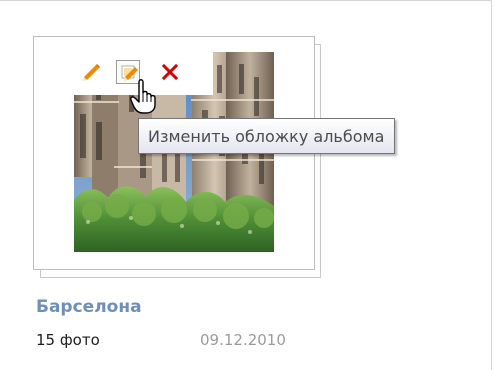 The image size is (495, 370). I want to click on photo-count: 15 фото, so click(68, 340).